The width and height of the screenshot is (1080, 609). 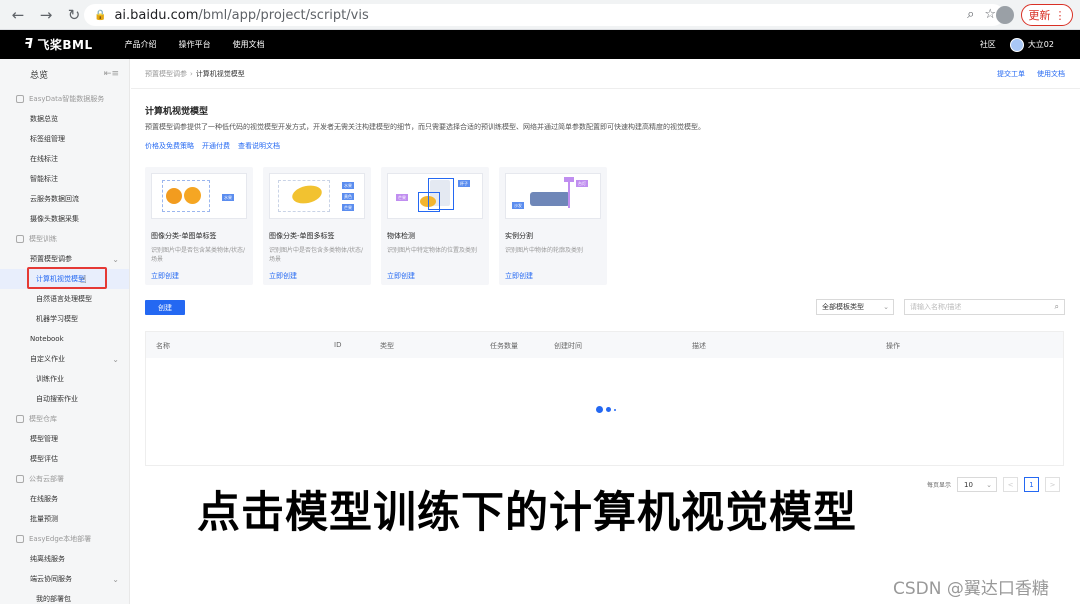 I want to click on bookmark-star-icon: ☆, so click(x=990, y=14).